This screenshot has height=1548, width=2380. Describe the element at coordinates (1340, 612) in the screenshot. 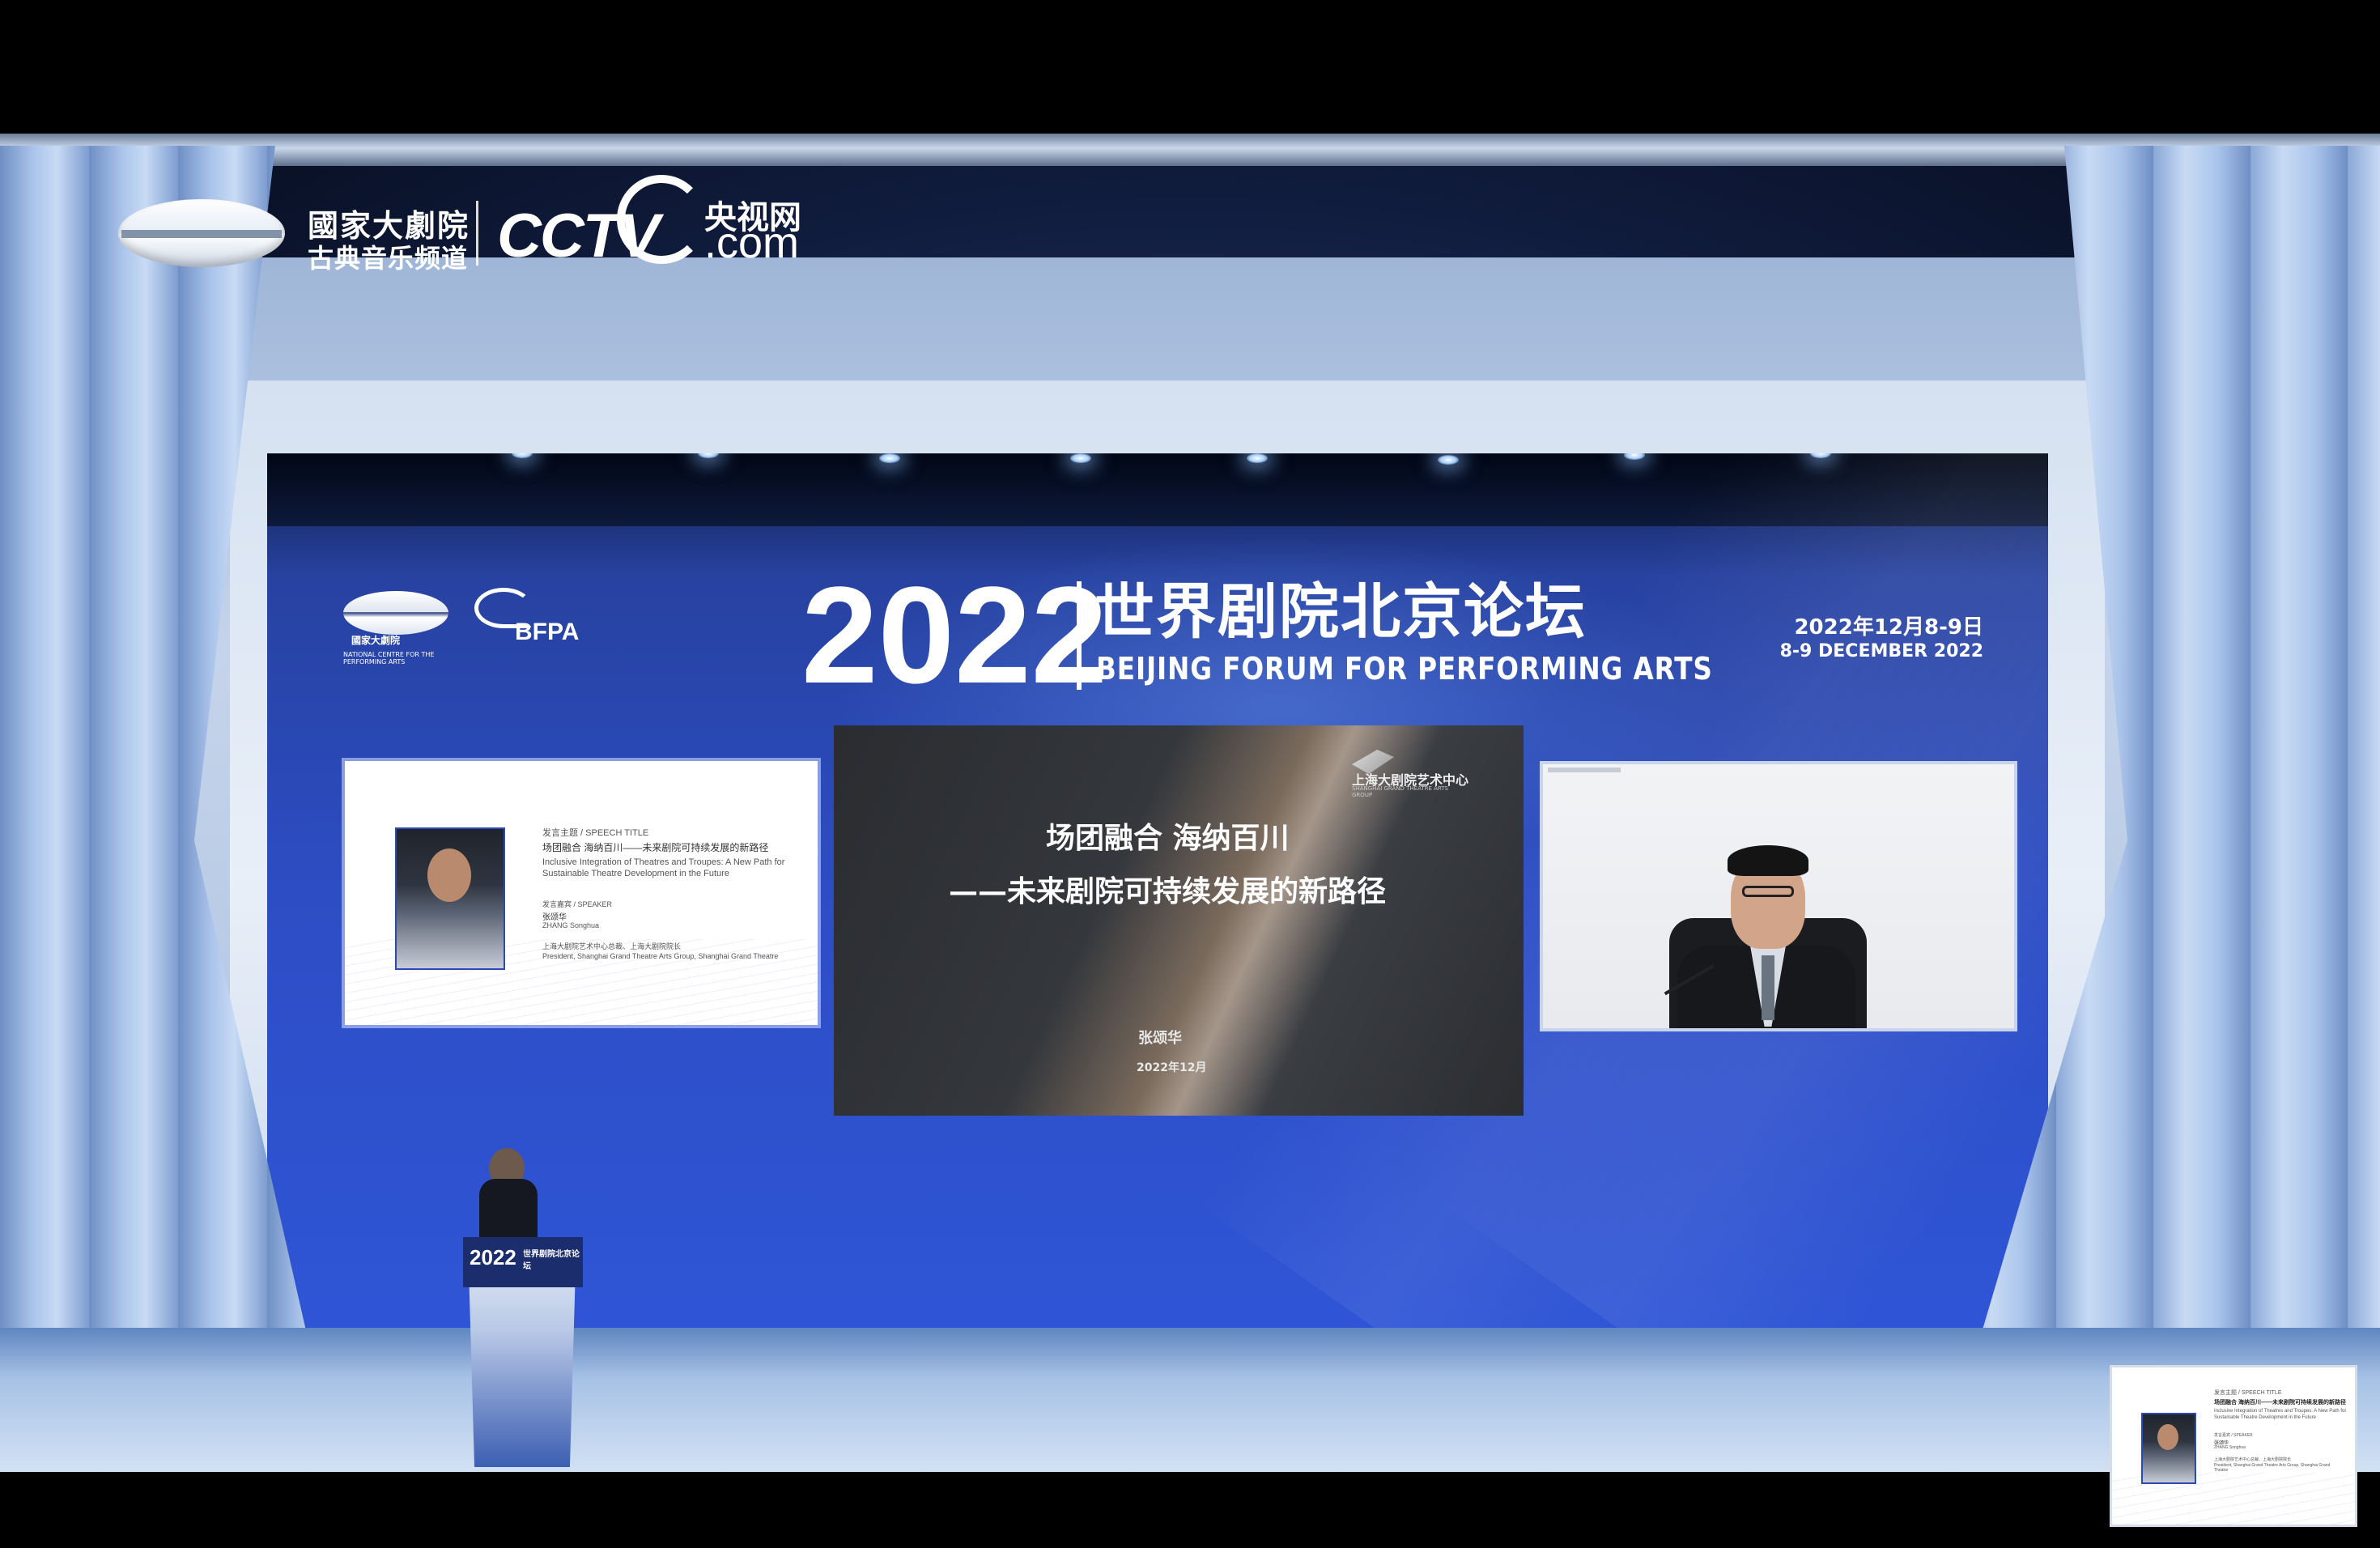

I see `forum-title-cn: 世界剧院北京论坛` at that location.